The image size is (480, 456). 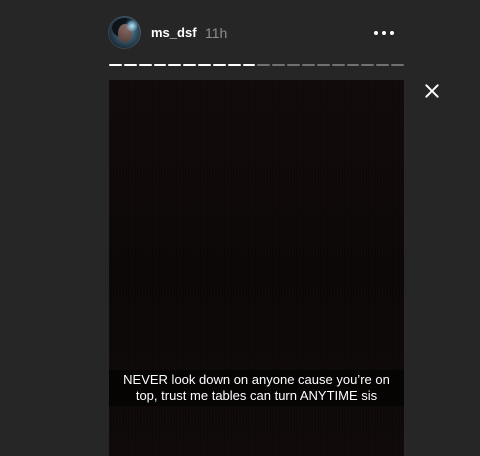 I want to click on post-time: 11h, so click(x=216, y=33).